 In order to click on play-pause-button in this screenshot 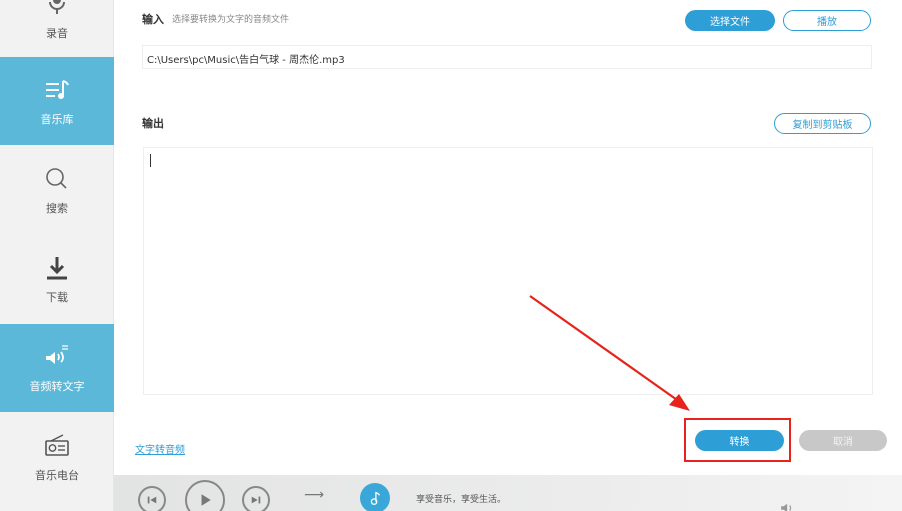, I will do `click(205, 495)`.